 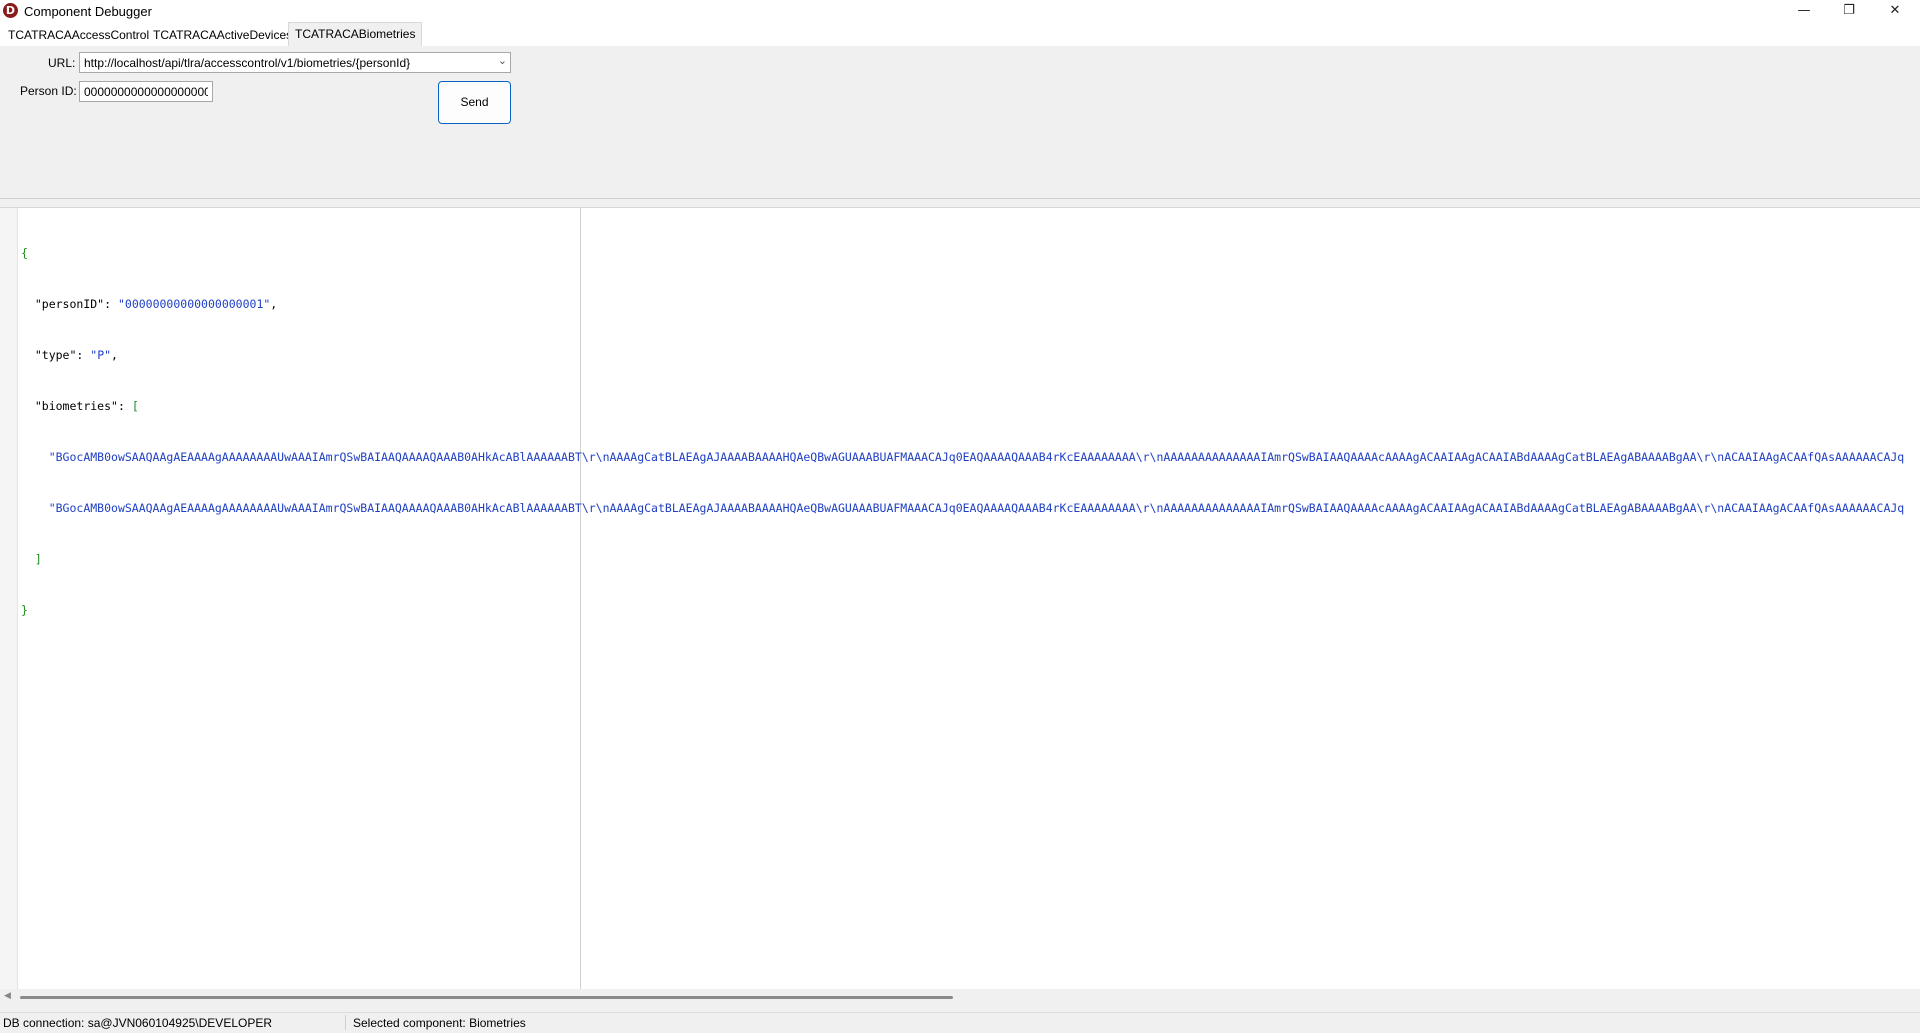 What do you see at coordinates (486, 997) in the screenshot?
I see `scrollbar-thumb` at bounding box center [486, 997].